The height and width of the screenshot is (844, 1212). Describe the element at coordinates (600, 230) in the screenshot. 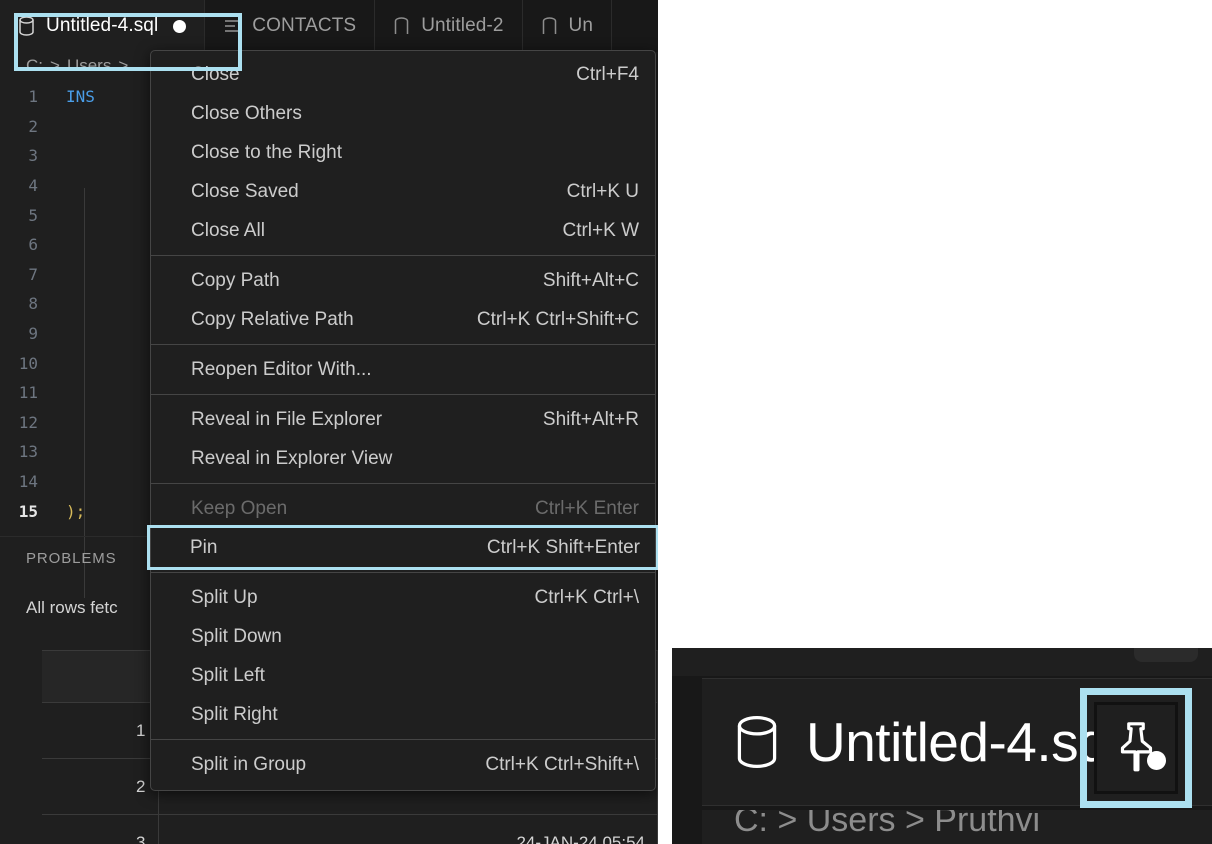

I see `menu-item-shortcut: Ctrl+K W` at that location.